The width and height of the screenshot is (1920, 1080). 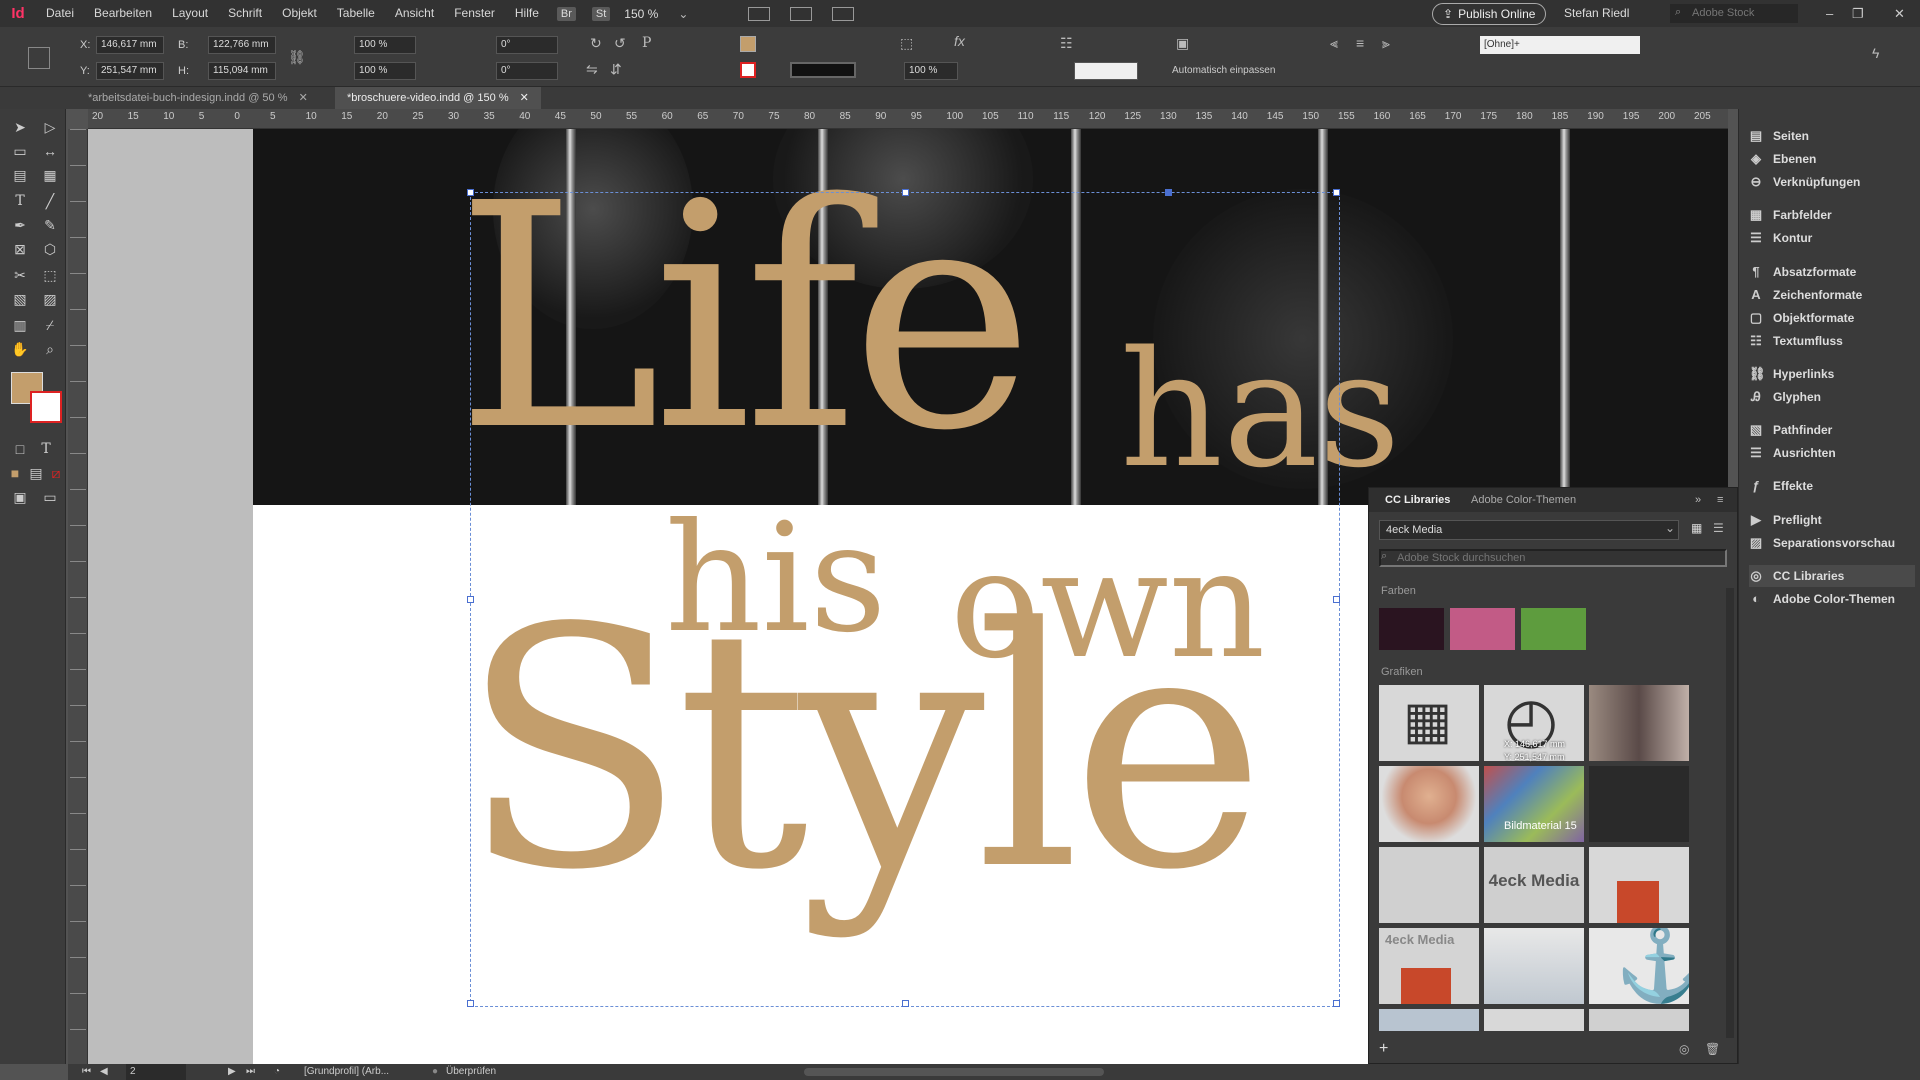 I want to click on dock-item-seiten: ▤ Seiten, so click(x=1779, y=136).